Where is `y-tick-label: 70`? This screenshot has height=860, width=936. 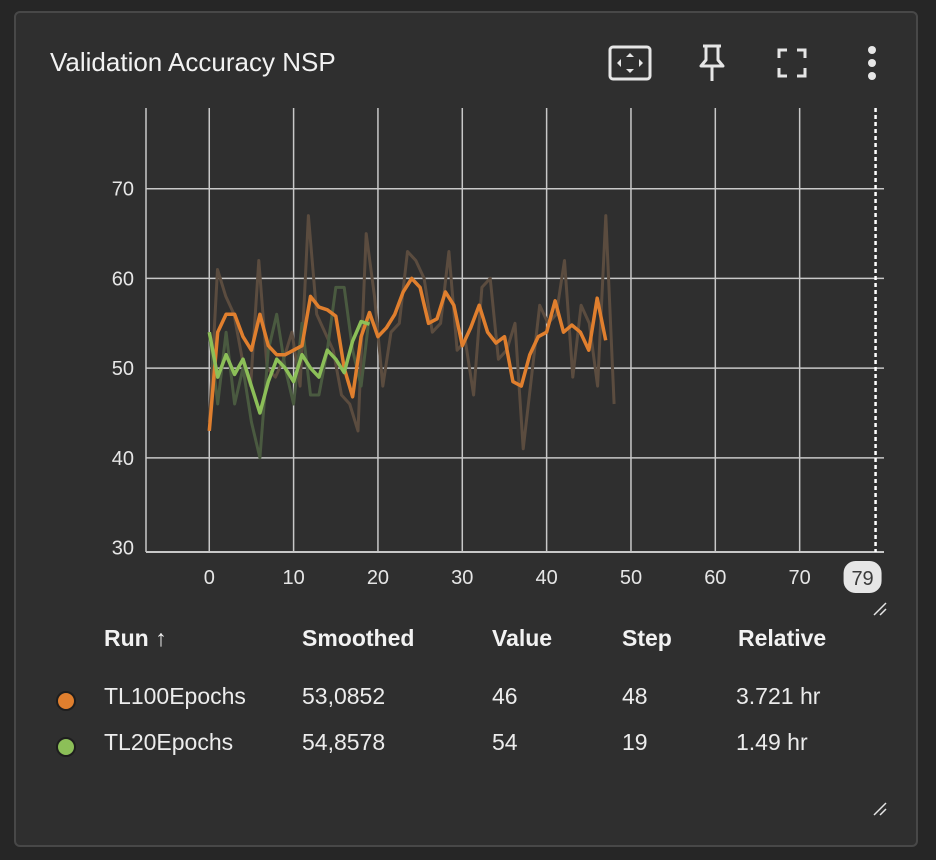
y-tick-label: 70 is located at coordinates (123, 190).